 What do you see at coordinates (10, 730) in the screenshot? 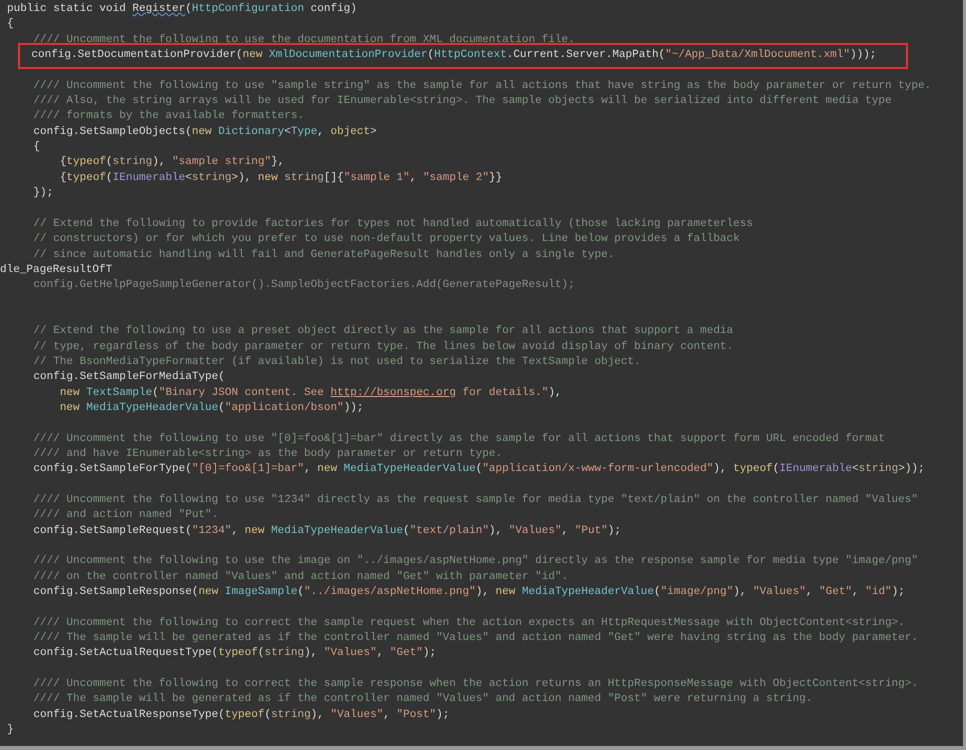
I see `code-line: }` at bounding box center [10, 730].